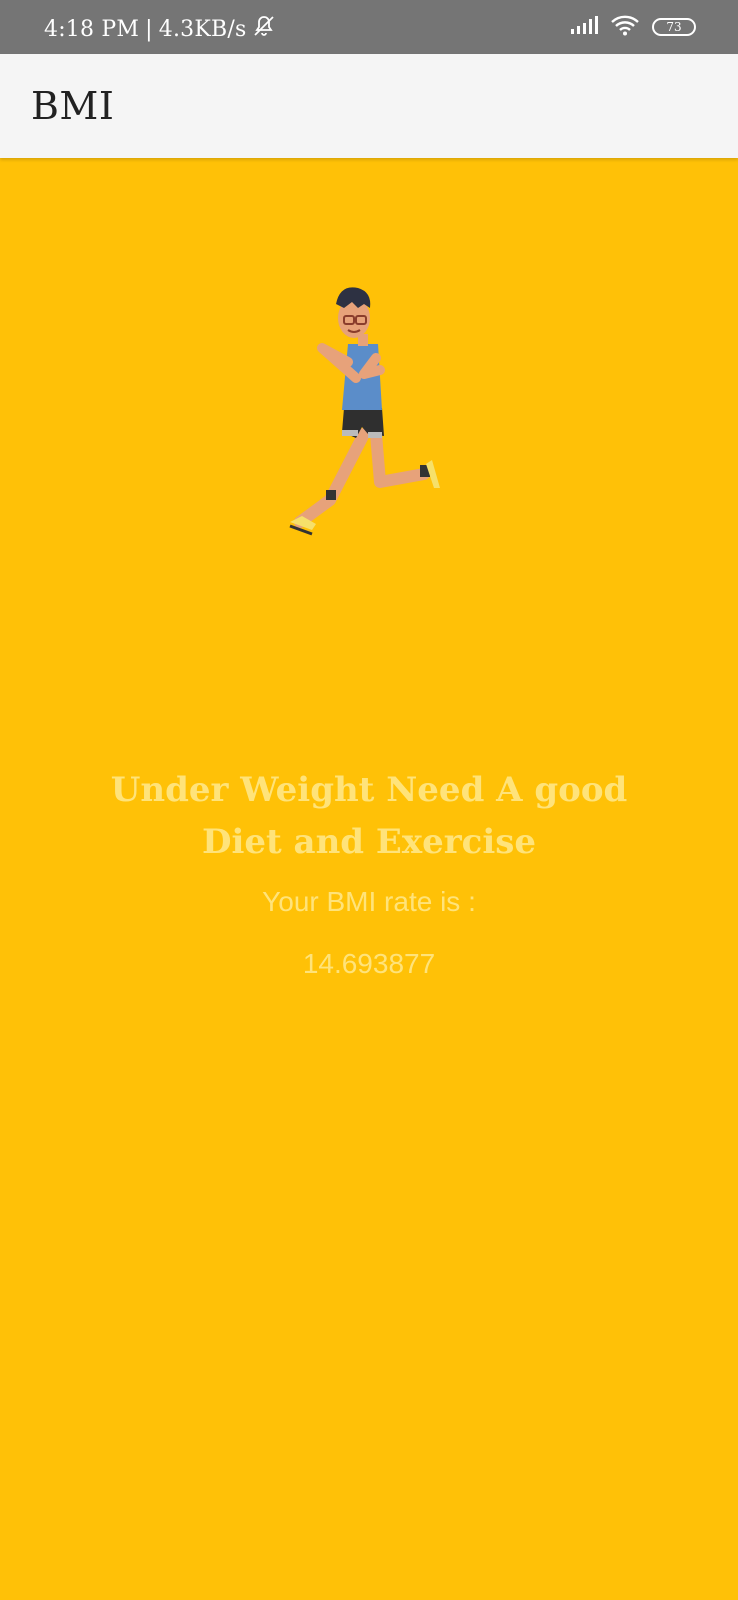 Image resolution: width=738 pixels, height=1600 pixels. What do you see at coordinates (369, 27) in the screenshot?
I see `status-bar: 4:18 PM | 4.3KB/s 73` at bounding box center [369, 27].